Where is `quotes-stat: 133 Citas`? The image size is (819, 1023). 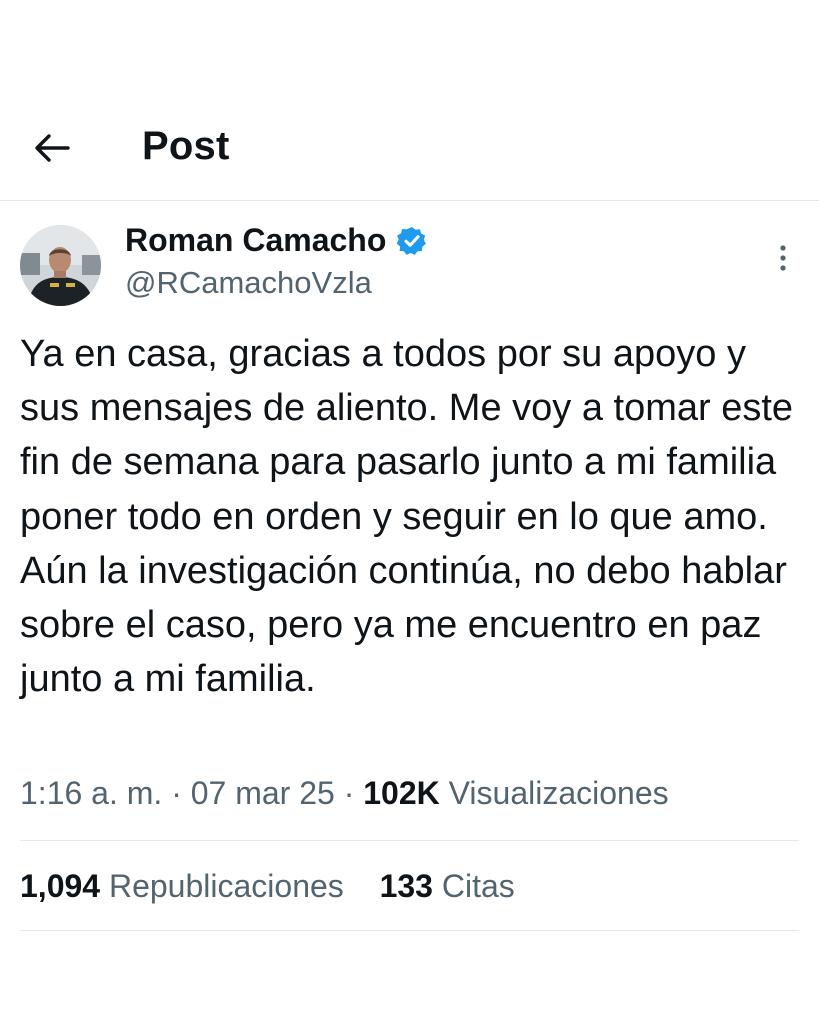 quotes-stat: 133 Citas is located at coordinates (447, 886).